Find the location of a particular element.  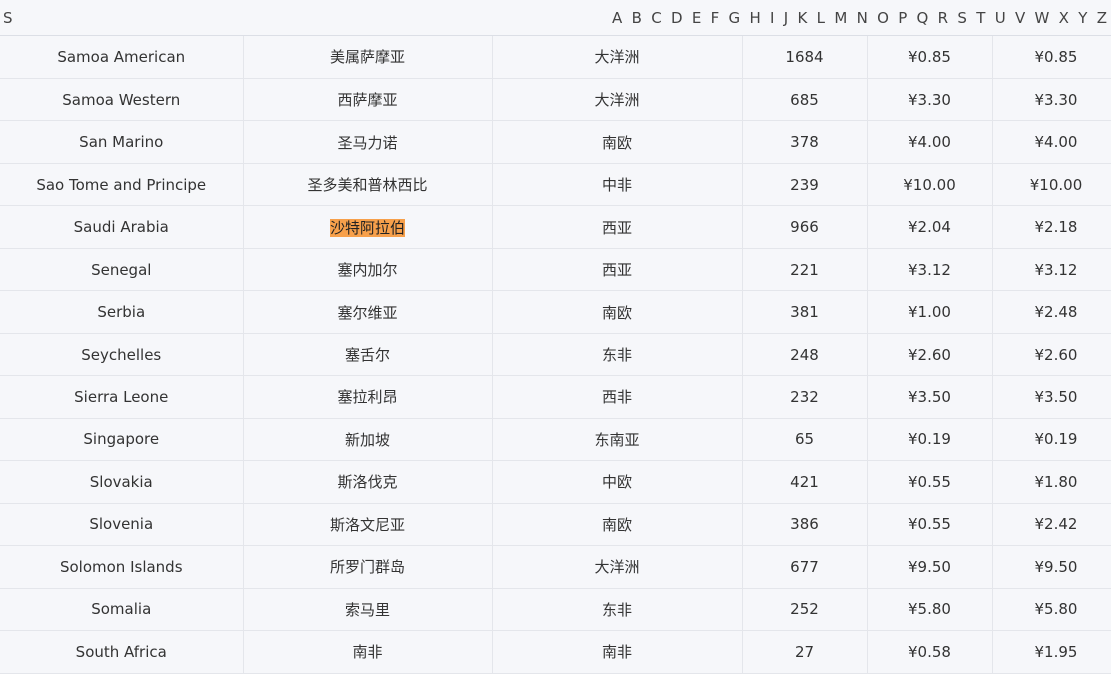

dial-code-cell: 232 is located at coordinates (805, 397).